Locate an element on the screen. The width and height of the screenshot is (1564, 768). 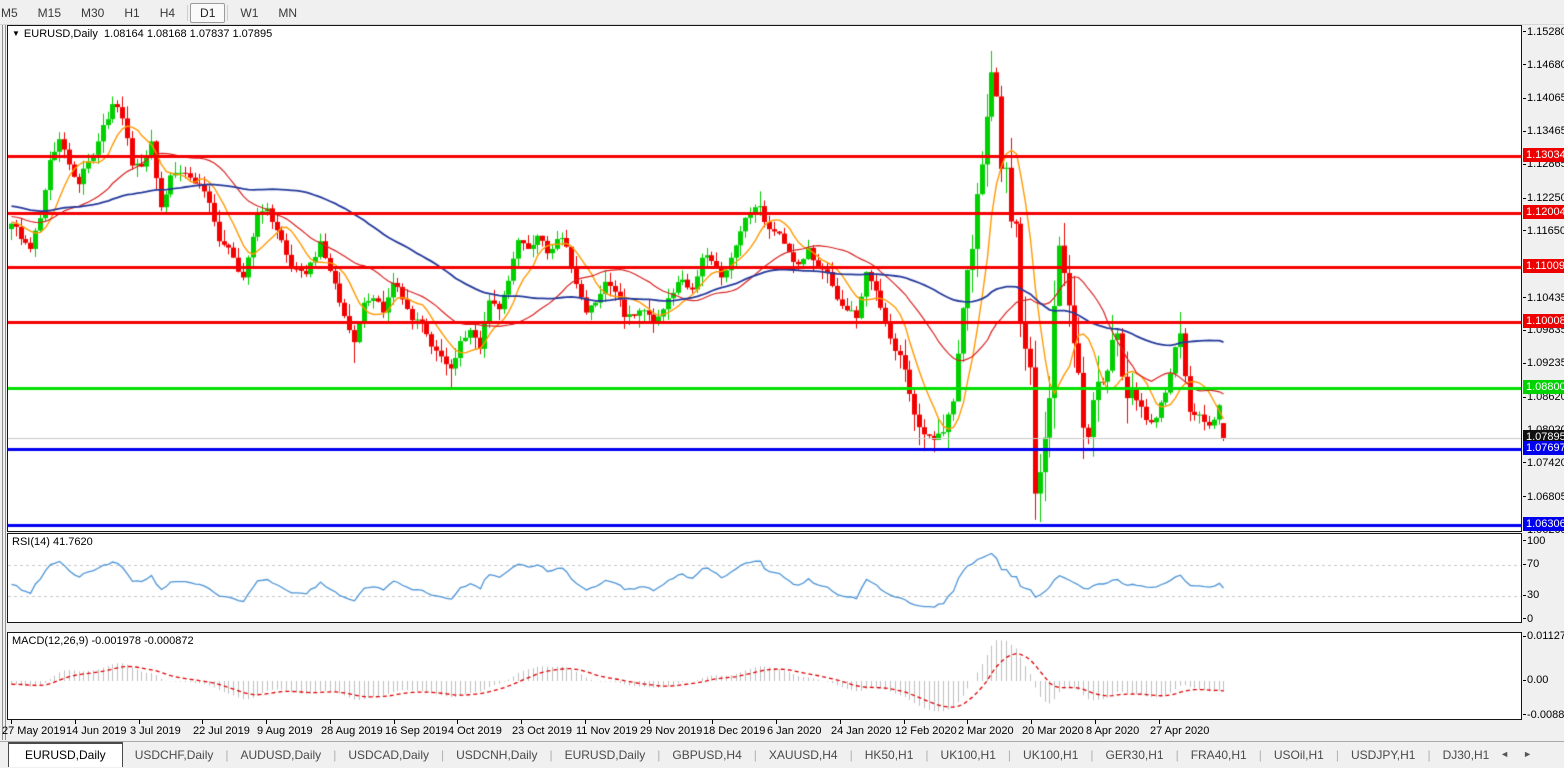
macd-chart-canvas is located at coordinates (764, 676).